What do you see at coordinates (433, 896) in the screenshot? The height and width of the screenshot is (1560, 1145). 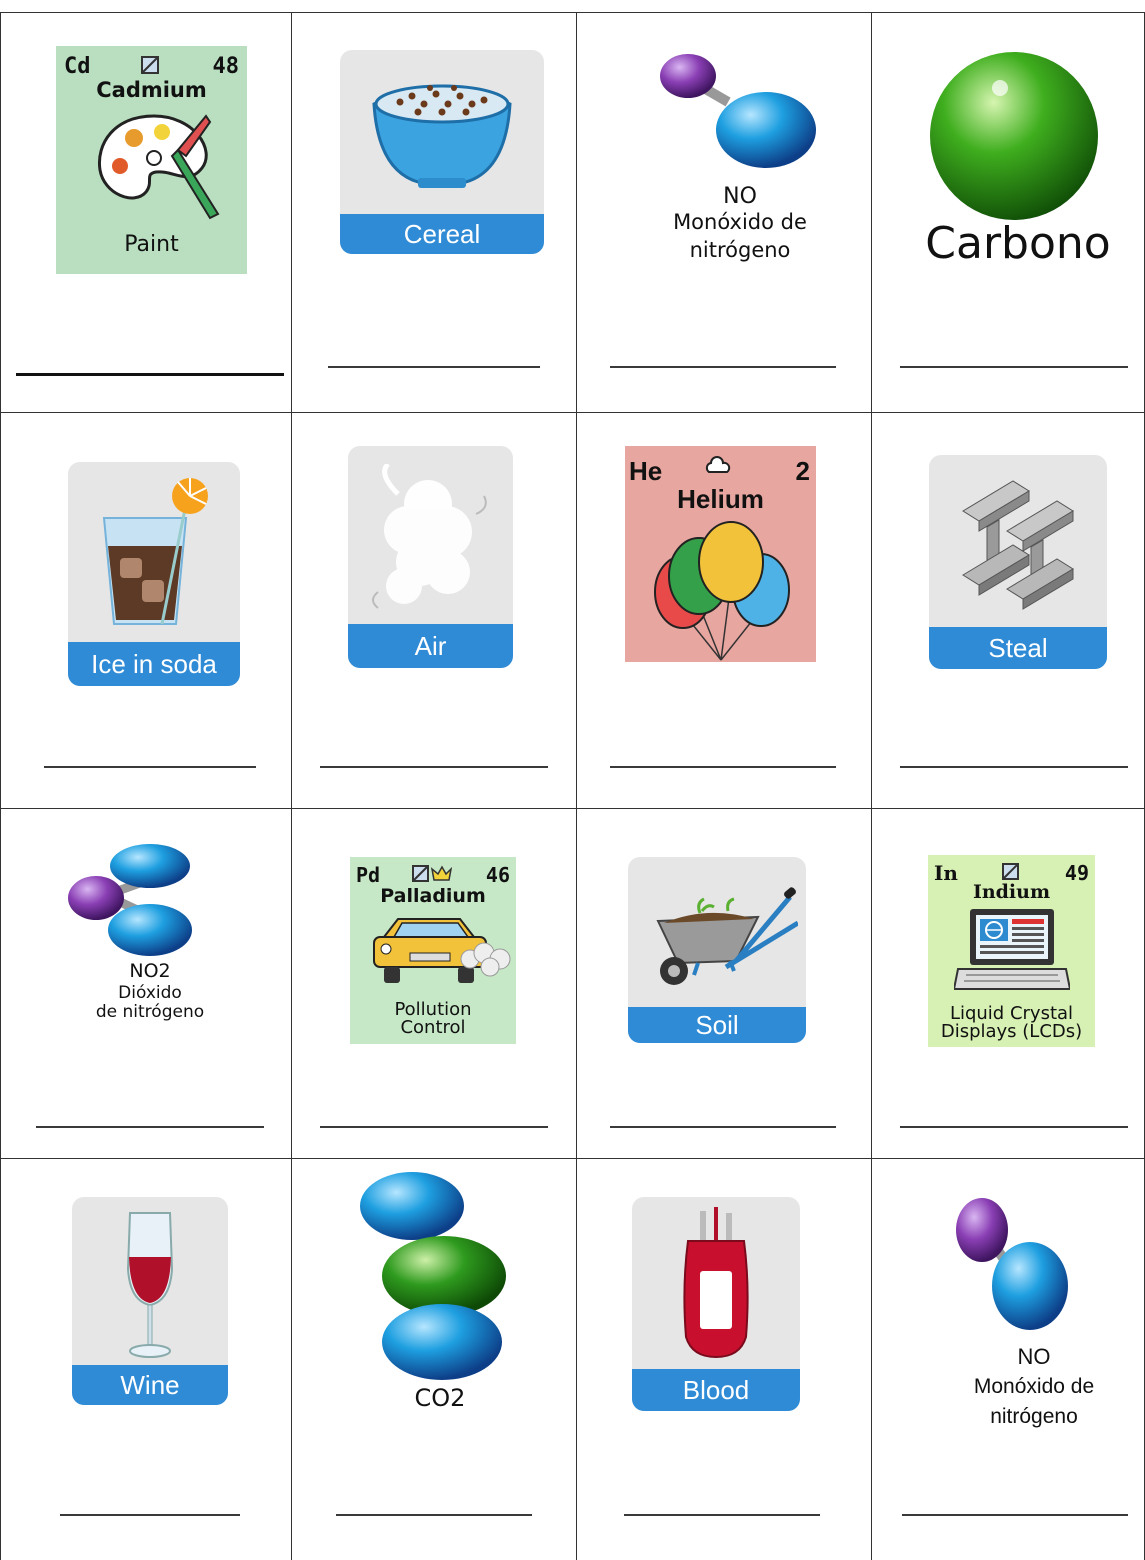 I see `element-name: Palladium` at bounding box center [433, 896].